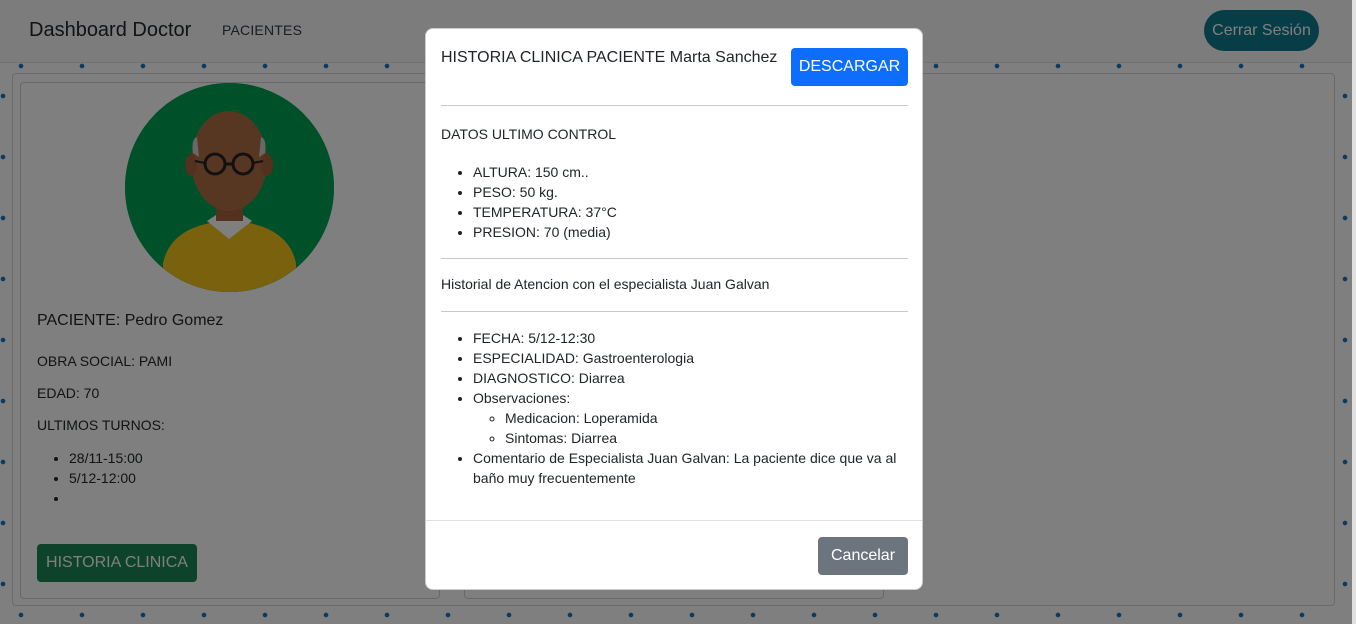 The height and width of the screenshot is (624, 1356). What do you see at coordinates (1354, 312) in the screenshot?
I see `page-scrollbar` at bounding box center [1354, 312].